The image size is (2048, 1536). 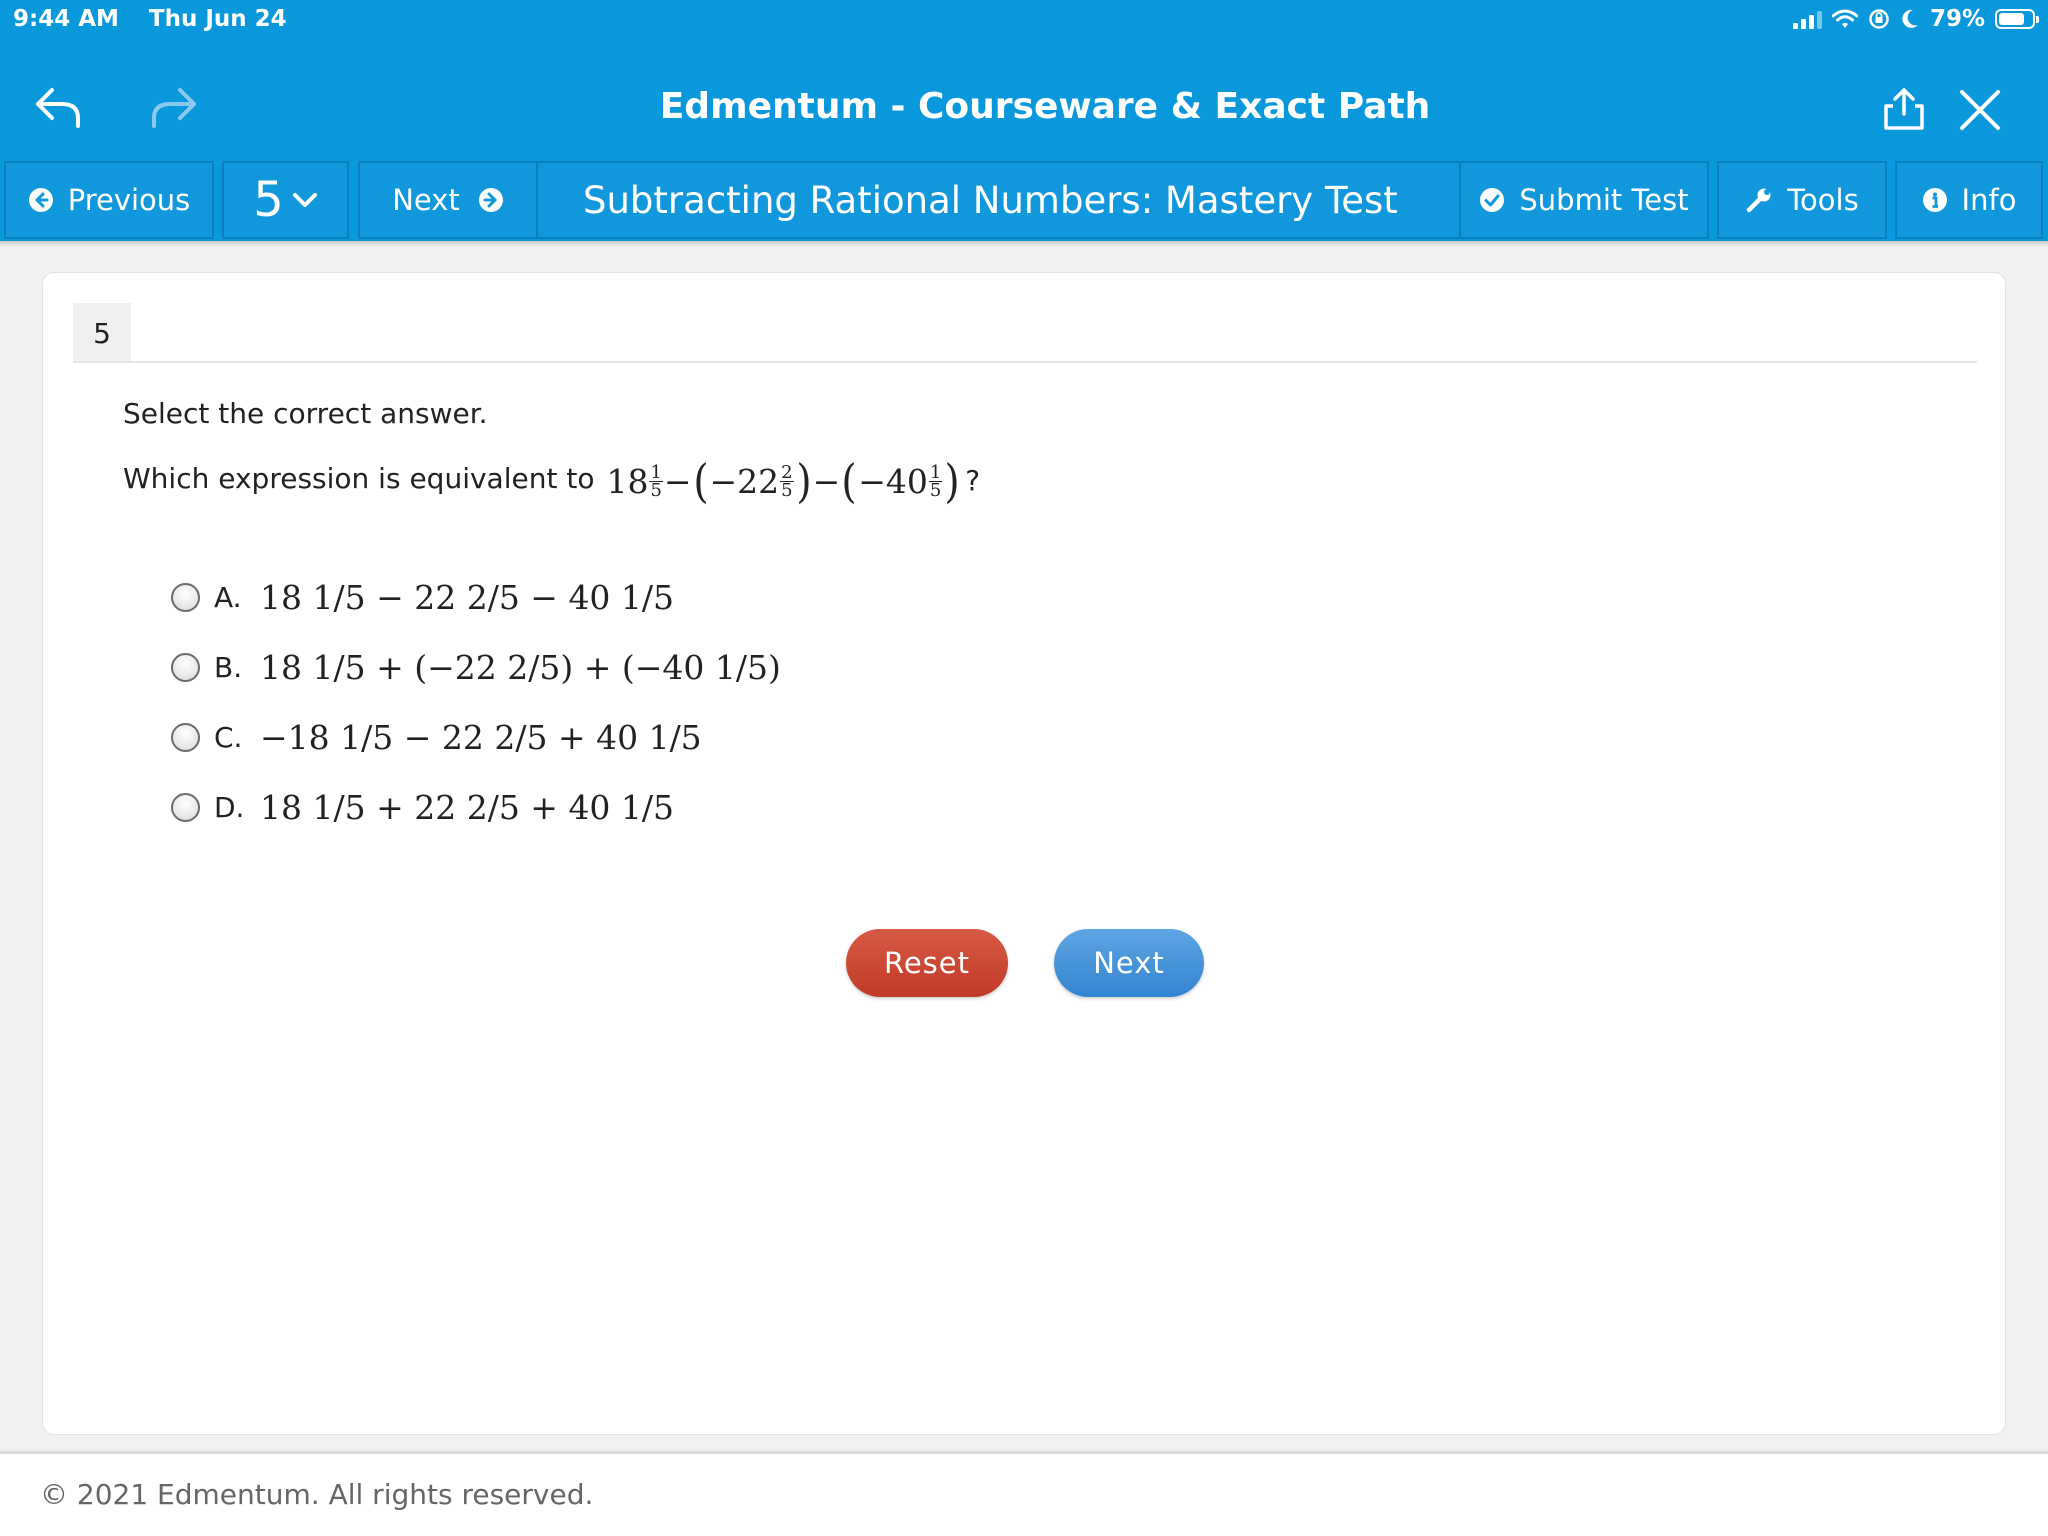 I want to click on submit-test-button: Submit Test, so click(x=1584, y=200).